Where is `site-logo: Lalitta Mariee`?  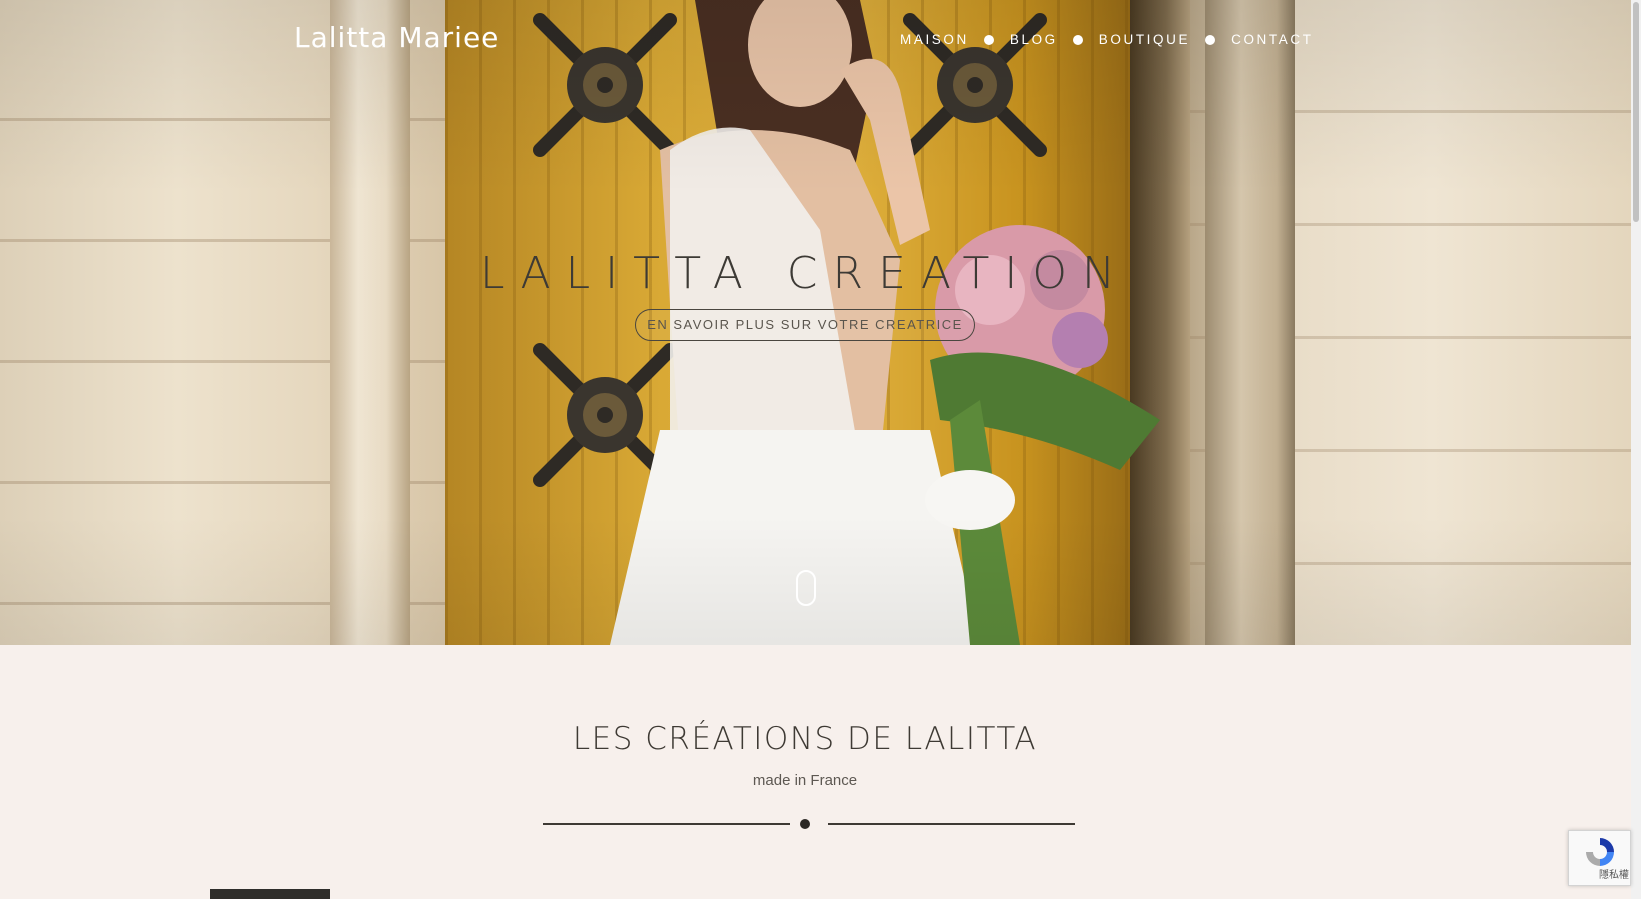
site-logo: Lalitta Mariee is located at coordinates (396, 37).